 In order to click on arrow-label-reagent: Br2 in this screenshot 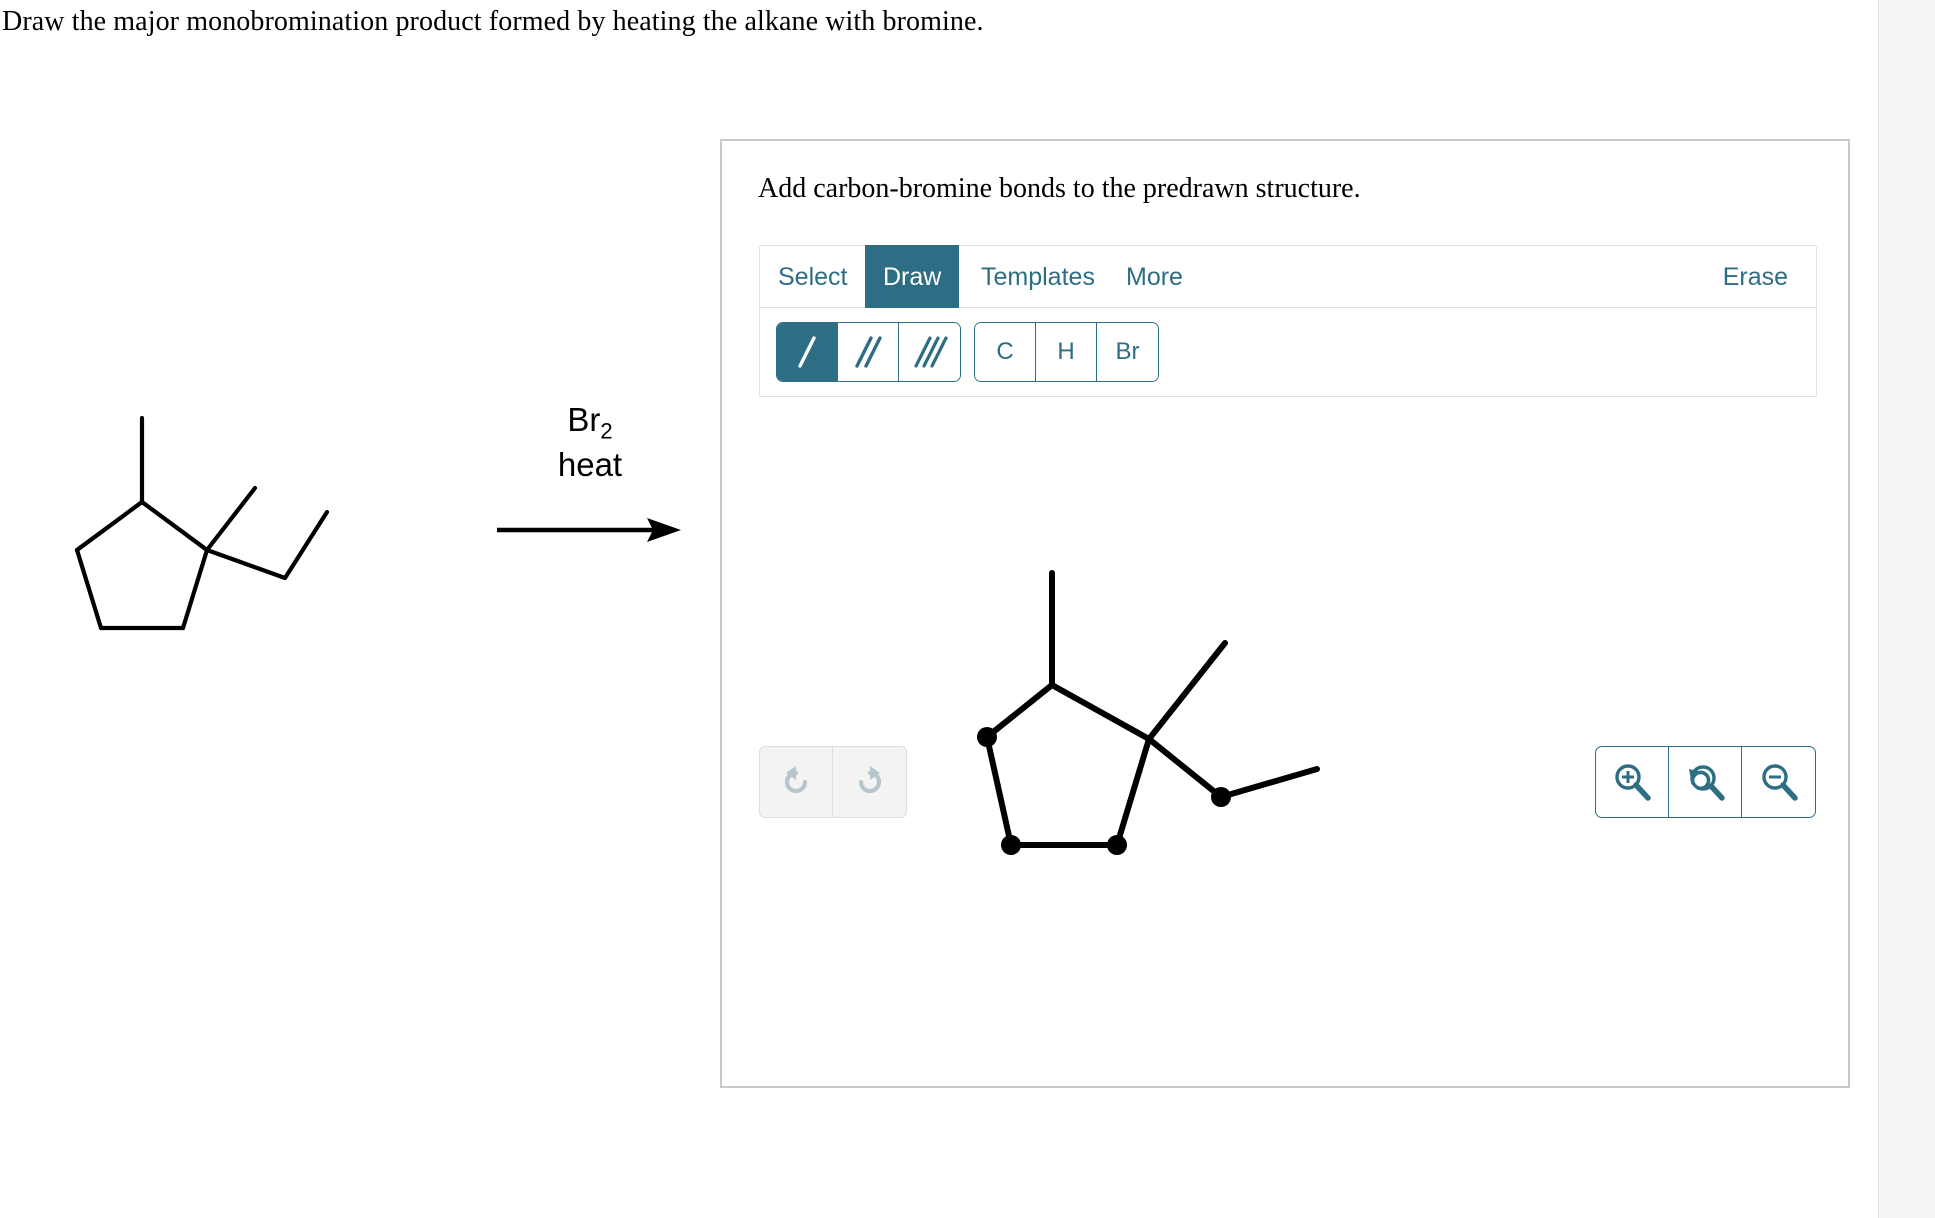, I will do `click(590, 422)`.